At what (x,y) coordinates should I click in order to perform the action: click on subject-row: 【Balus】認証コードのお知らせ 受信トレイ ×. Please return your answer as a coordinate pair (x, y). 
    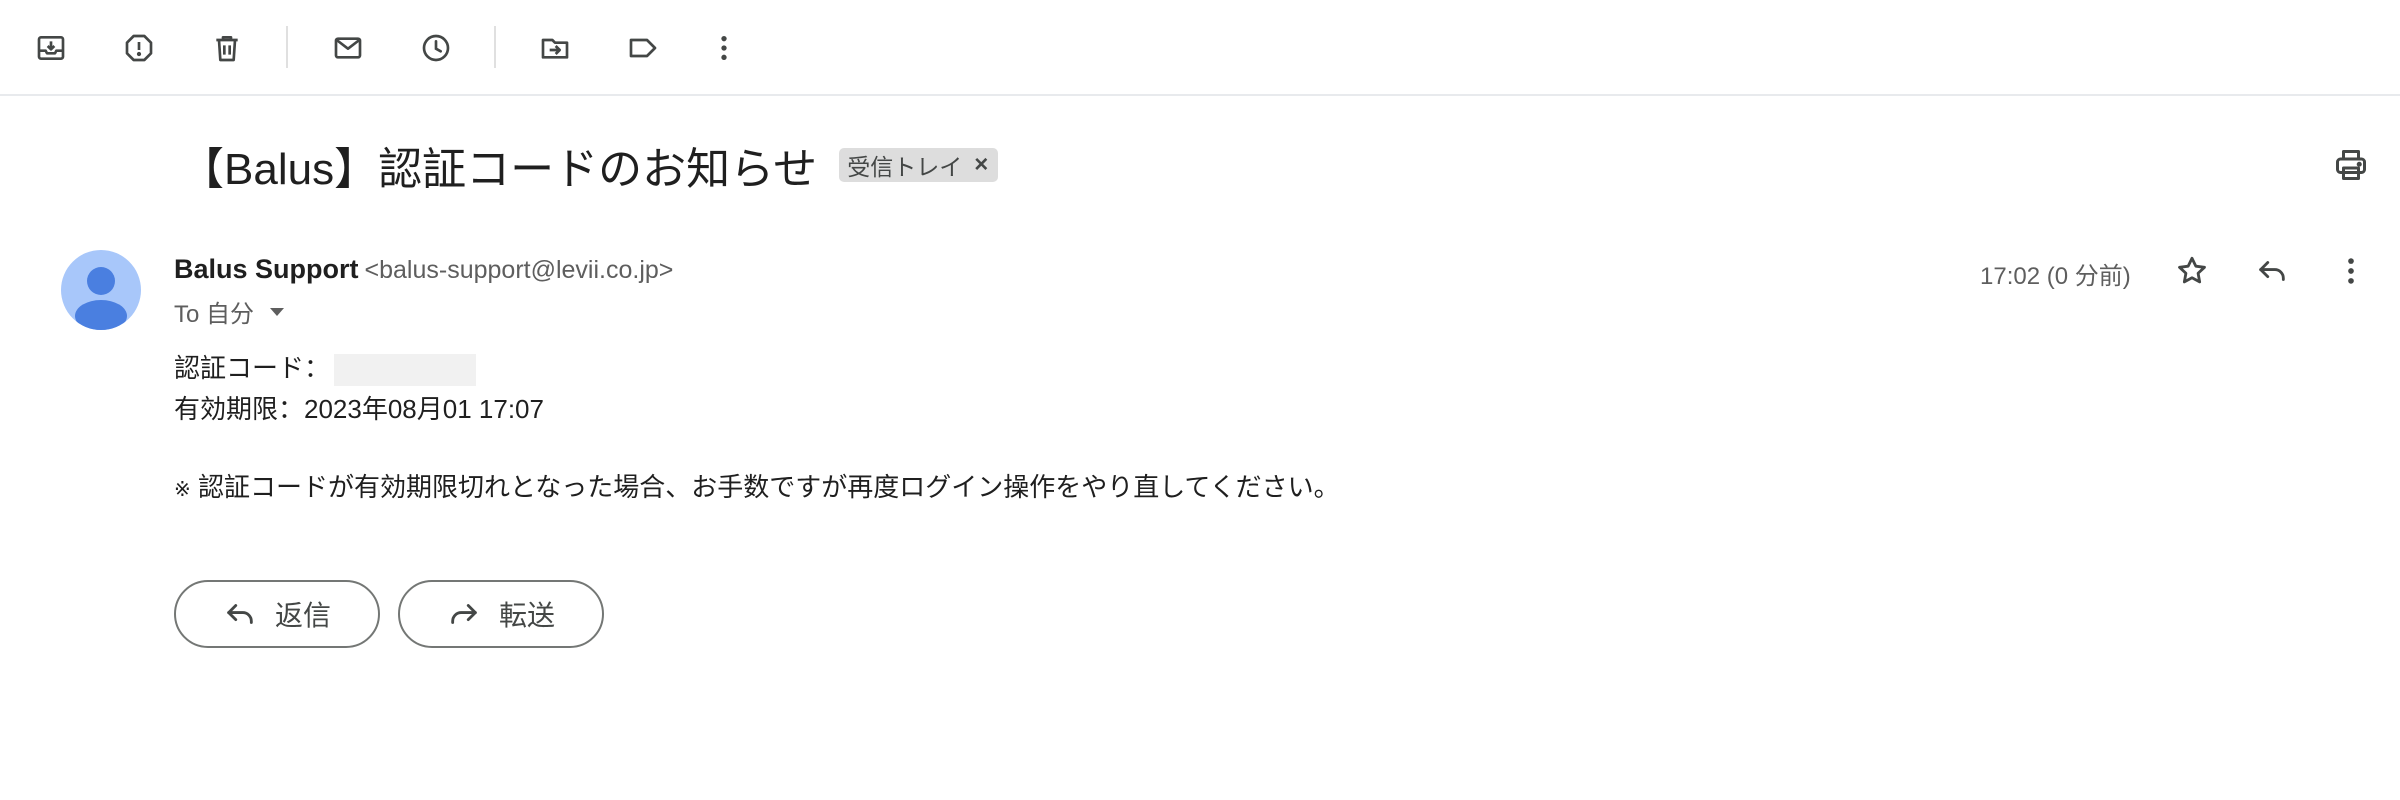
    Looking at the image, I should click on (589, 165).